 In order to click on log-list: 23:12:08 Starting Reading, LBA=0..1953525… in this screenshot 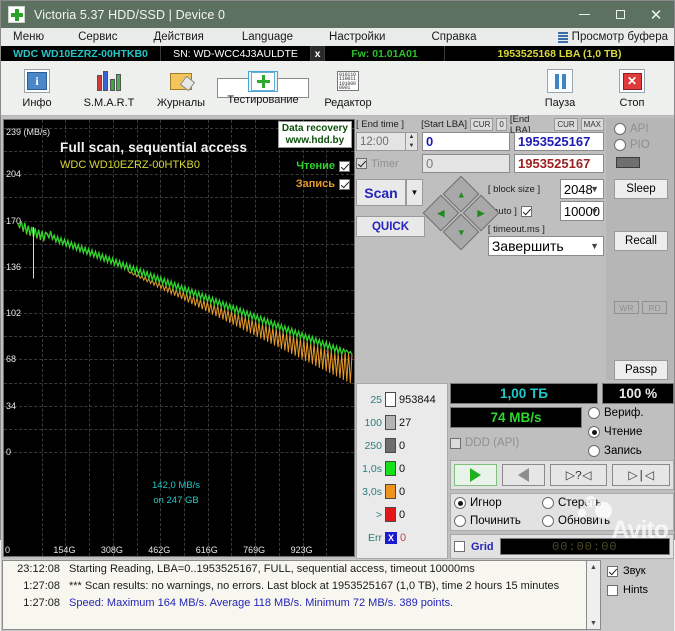, I will do `click(294, 595)`.